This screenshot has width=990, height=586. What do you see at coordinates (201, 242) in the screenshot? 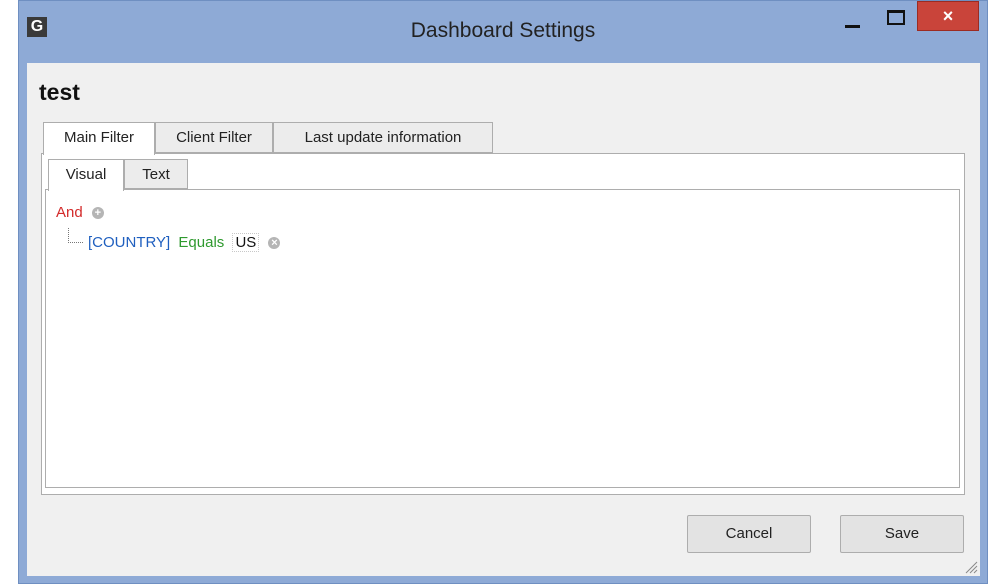
I see `condition-operator: Equals` at bounding box center [201, 242].